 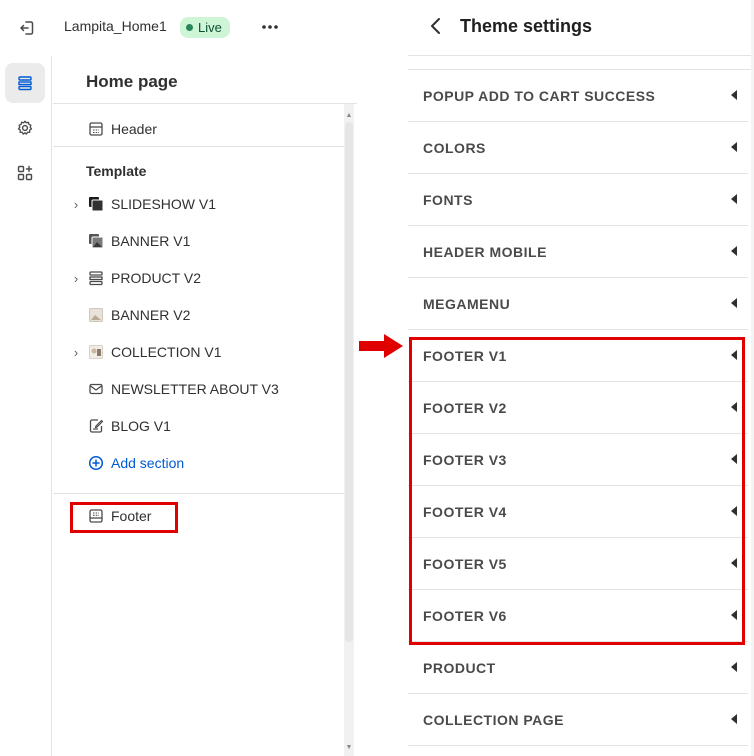 What do you see at coordinates (465, 616) in the screenshot?
I see `theme-setting-label: FOOTER V6` at bounding box center [465, 616].